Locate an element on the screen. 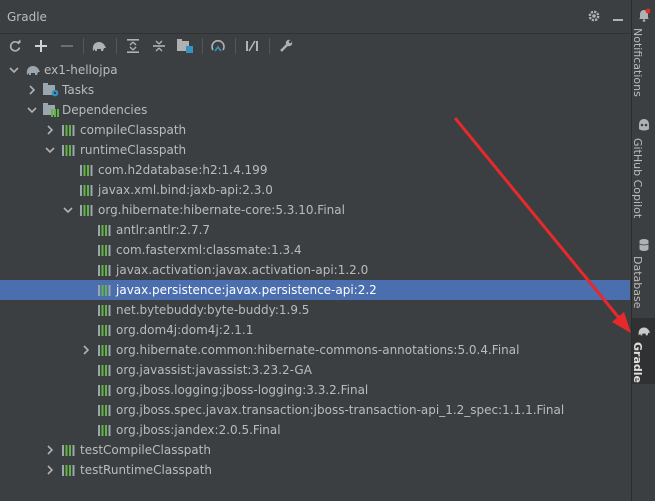 This screenshot has height=501, width=655. tree-node-label: compileClasspath is located at coordinates (133, 130).